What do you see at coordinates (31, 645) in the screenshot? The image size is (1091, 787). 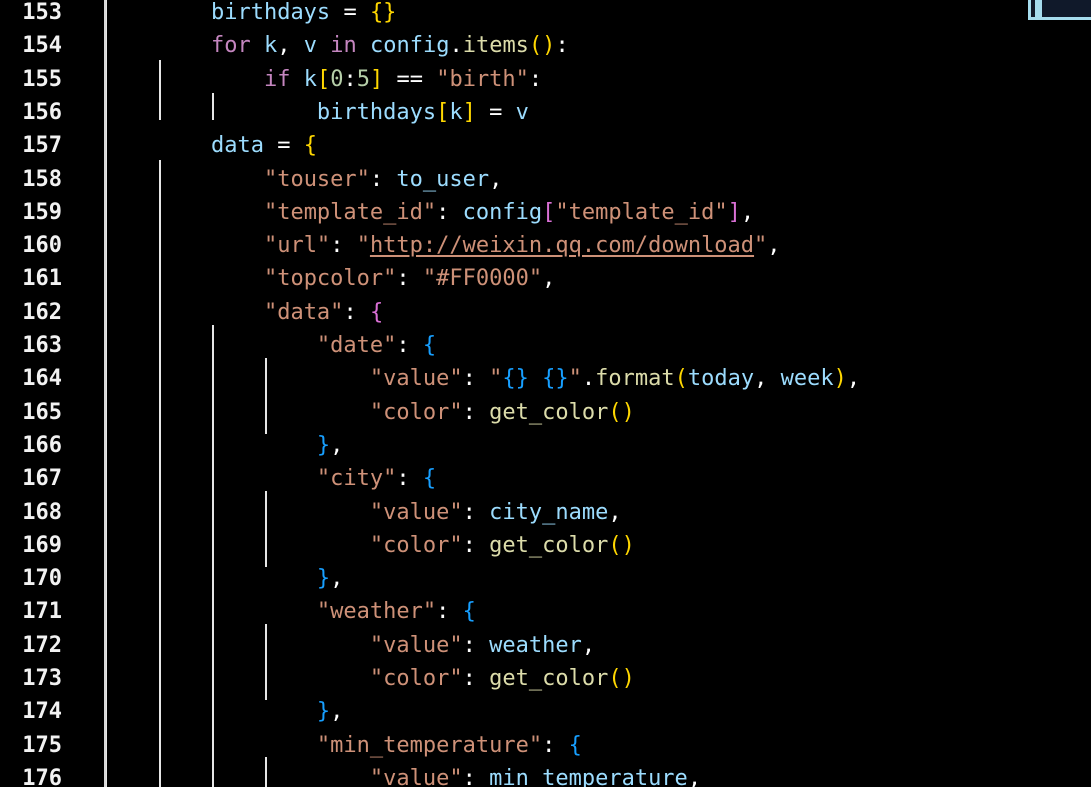 I see `line-number: 172` at bounding box center [31, 645].